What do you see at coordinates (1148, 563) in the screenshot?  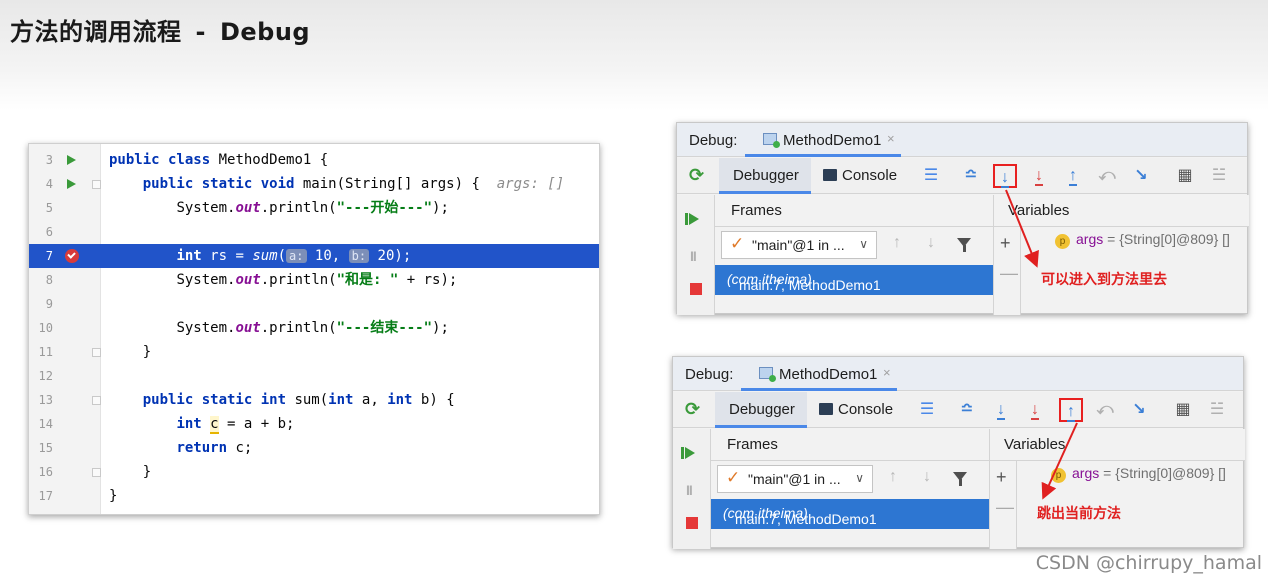 I see `watermark: CSDN @chirrupy_hamal` at bounding box center [1148, 563].